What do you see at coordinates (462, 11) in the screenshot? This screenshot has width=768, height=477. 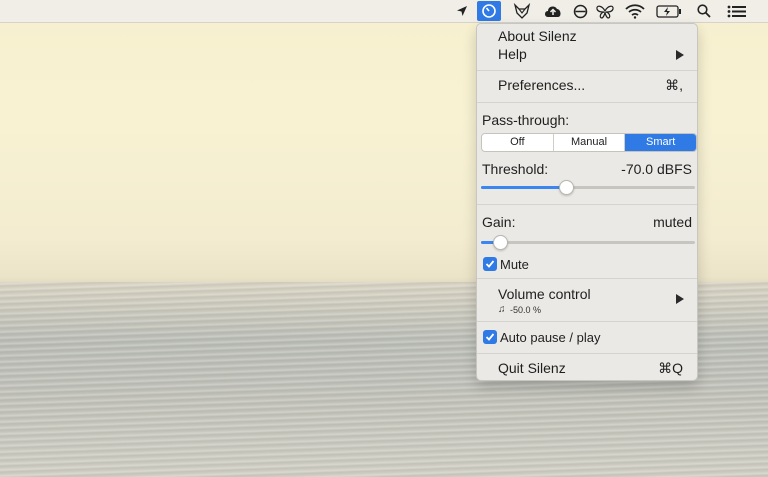 I see `location-arrow-icon` at bounding box center [462, 11].